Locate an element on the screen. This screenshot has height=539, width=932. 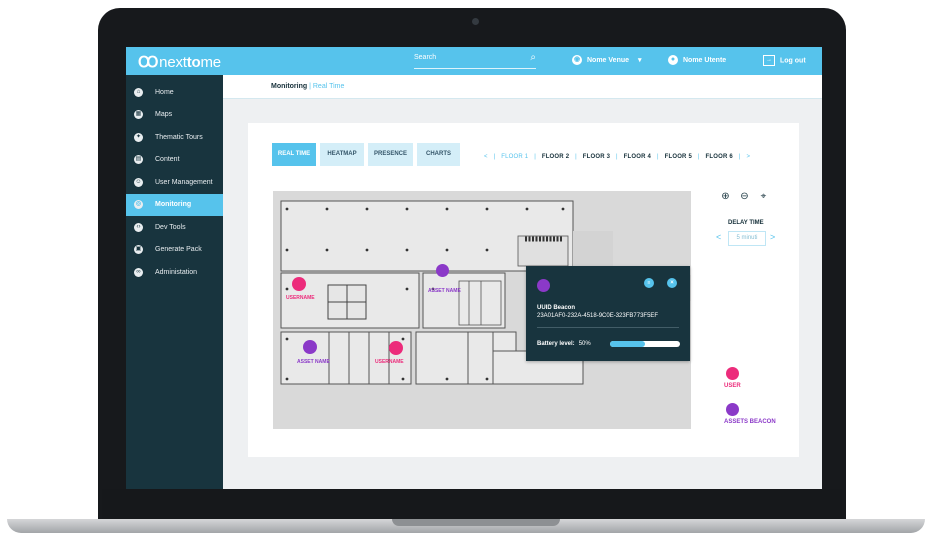
sidebar-item-label: Home is located at coordinates (164, 92).